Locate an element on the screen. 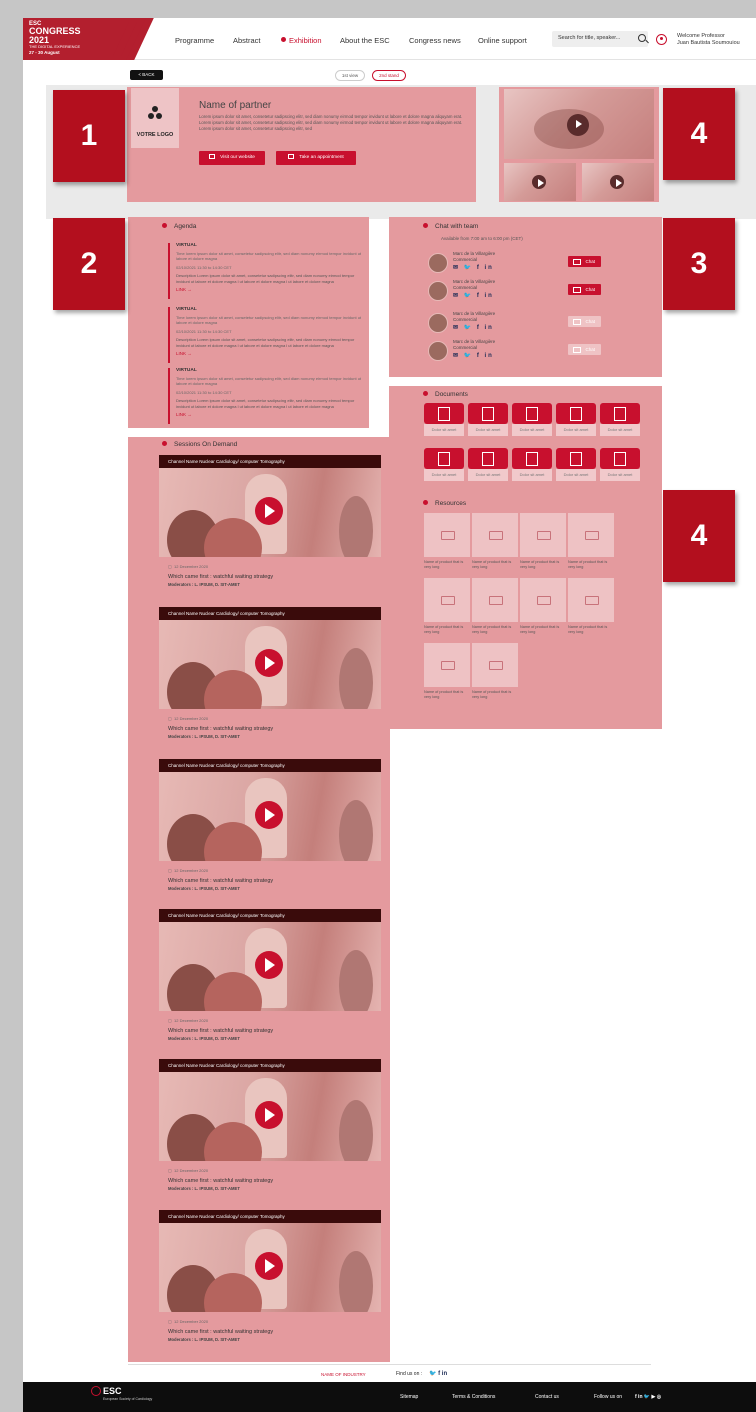 This screenshot has height=1412, width=756. nav-abstract: Abstract is located at coordinates (247, 40).